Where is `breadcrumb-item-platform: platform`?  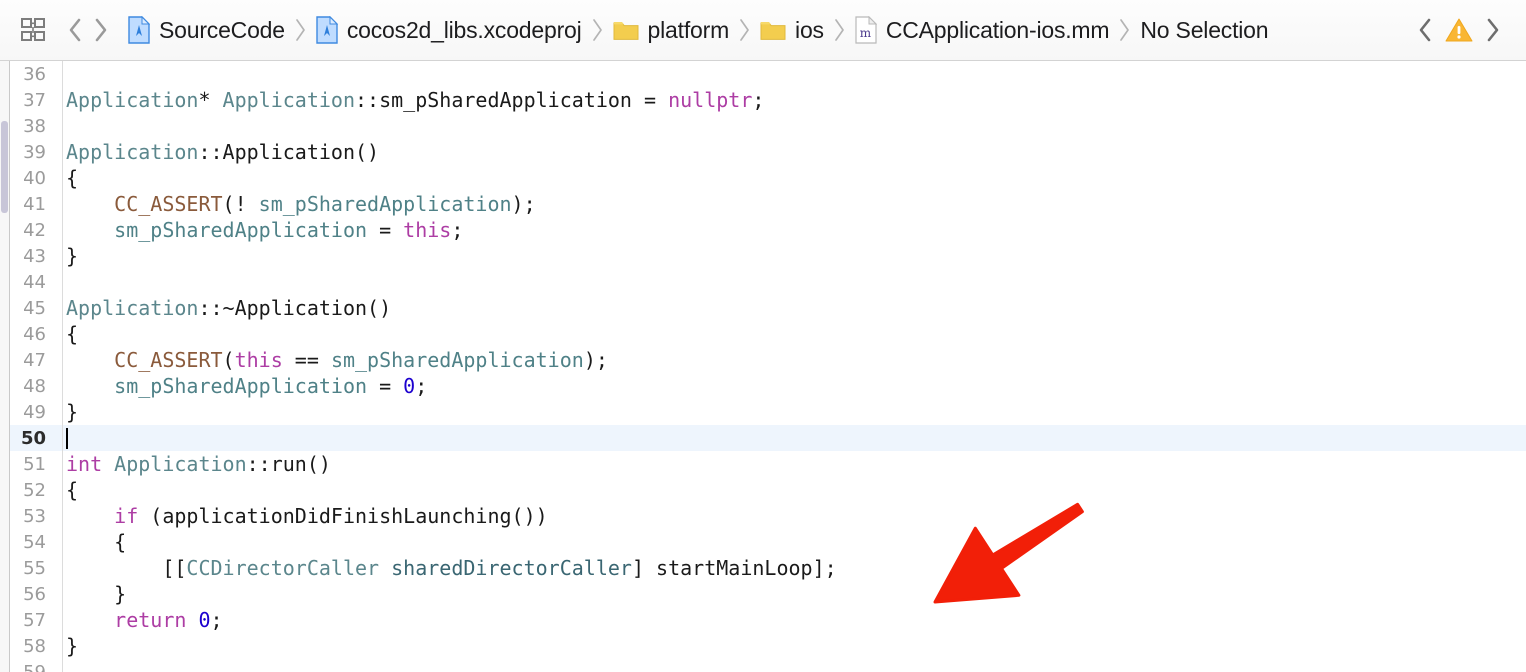 breadcrumb-item-platform: platform is located at coordinates (671, 30).